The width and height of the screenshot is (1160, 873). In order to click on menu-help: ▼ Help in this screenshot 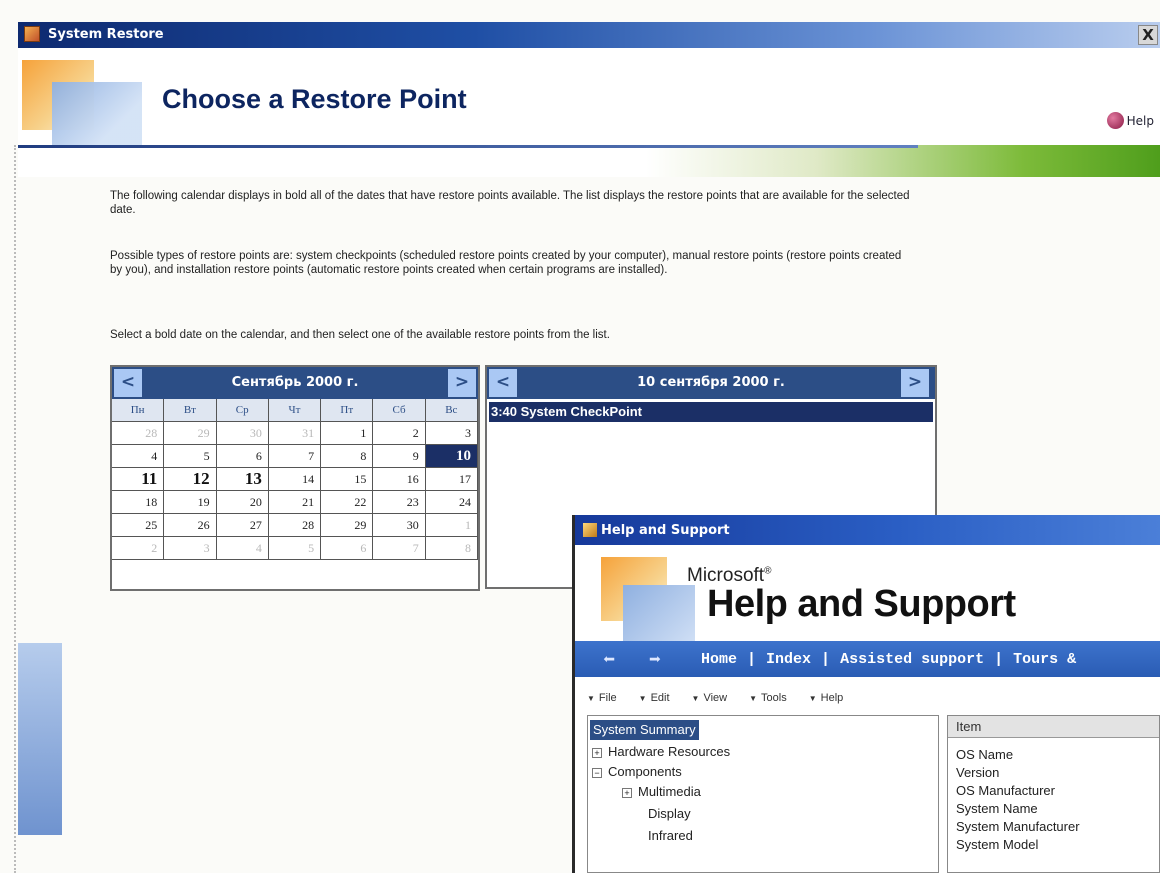, I will do `click(826, 698)`.